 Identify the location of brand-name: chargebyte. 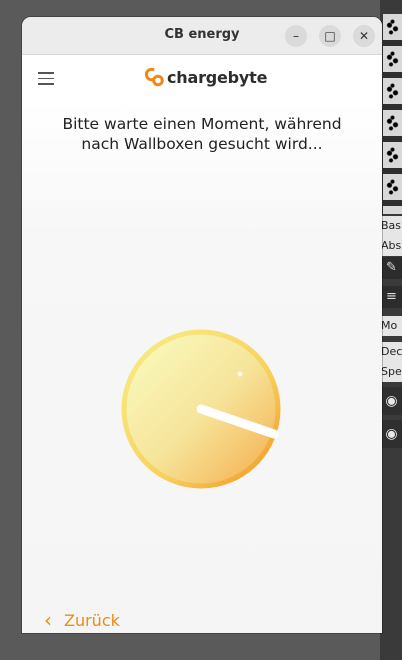
(217, 77).